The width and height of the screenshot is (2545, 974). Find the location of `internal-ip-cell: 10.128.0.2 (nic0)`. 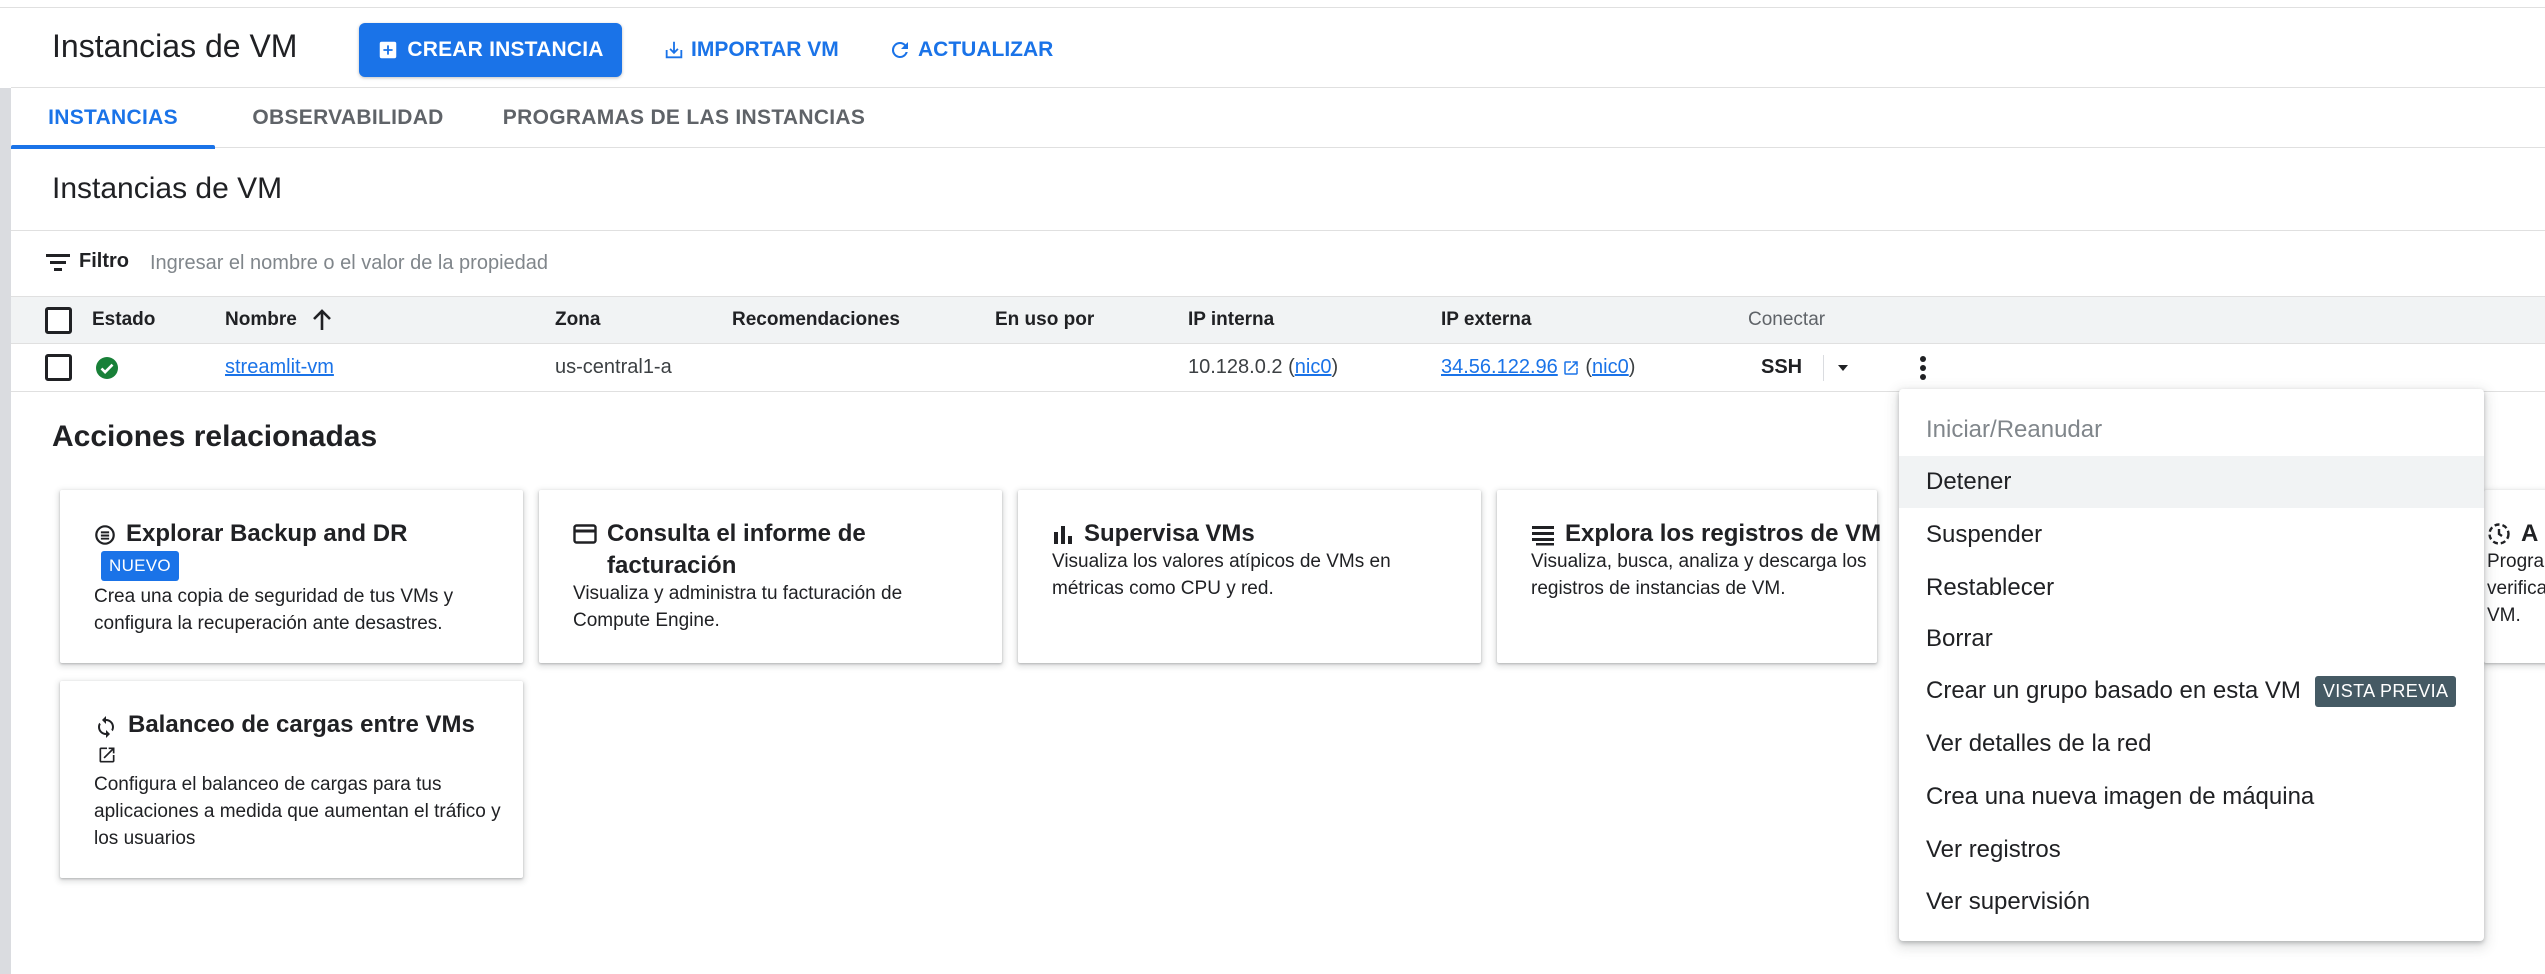

internal-ip-cell: 10.128.0.2 (nic0) is located at coordinates (1263, 367).